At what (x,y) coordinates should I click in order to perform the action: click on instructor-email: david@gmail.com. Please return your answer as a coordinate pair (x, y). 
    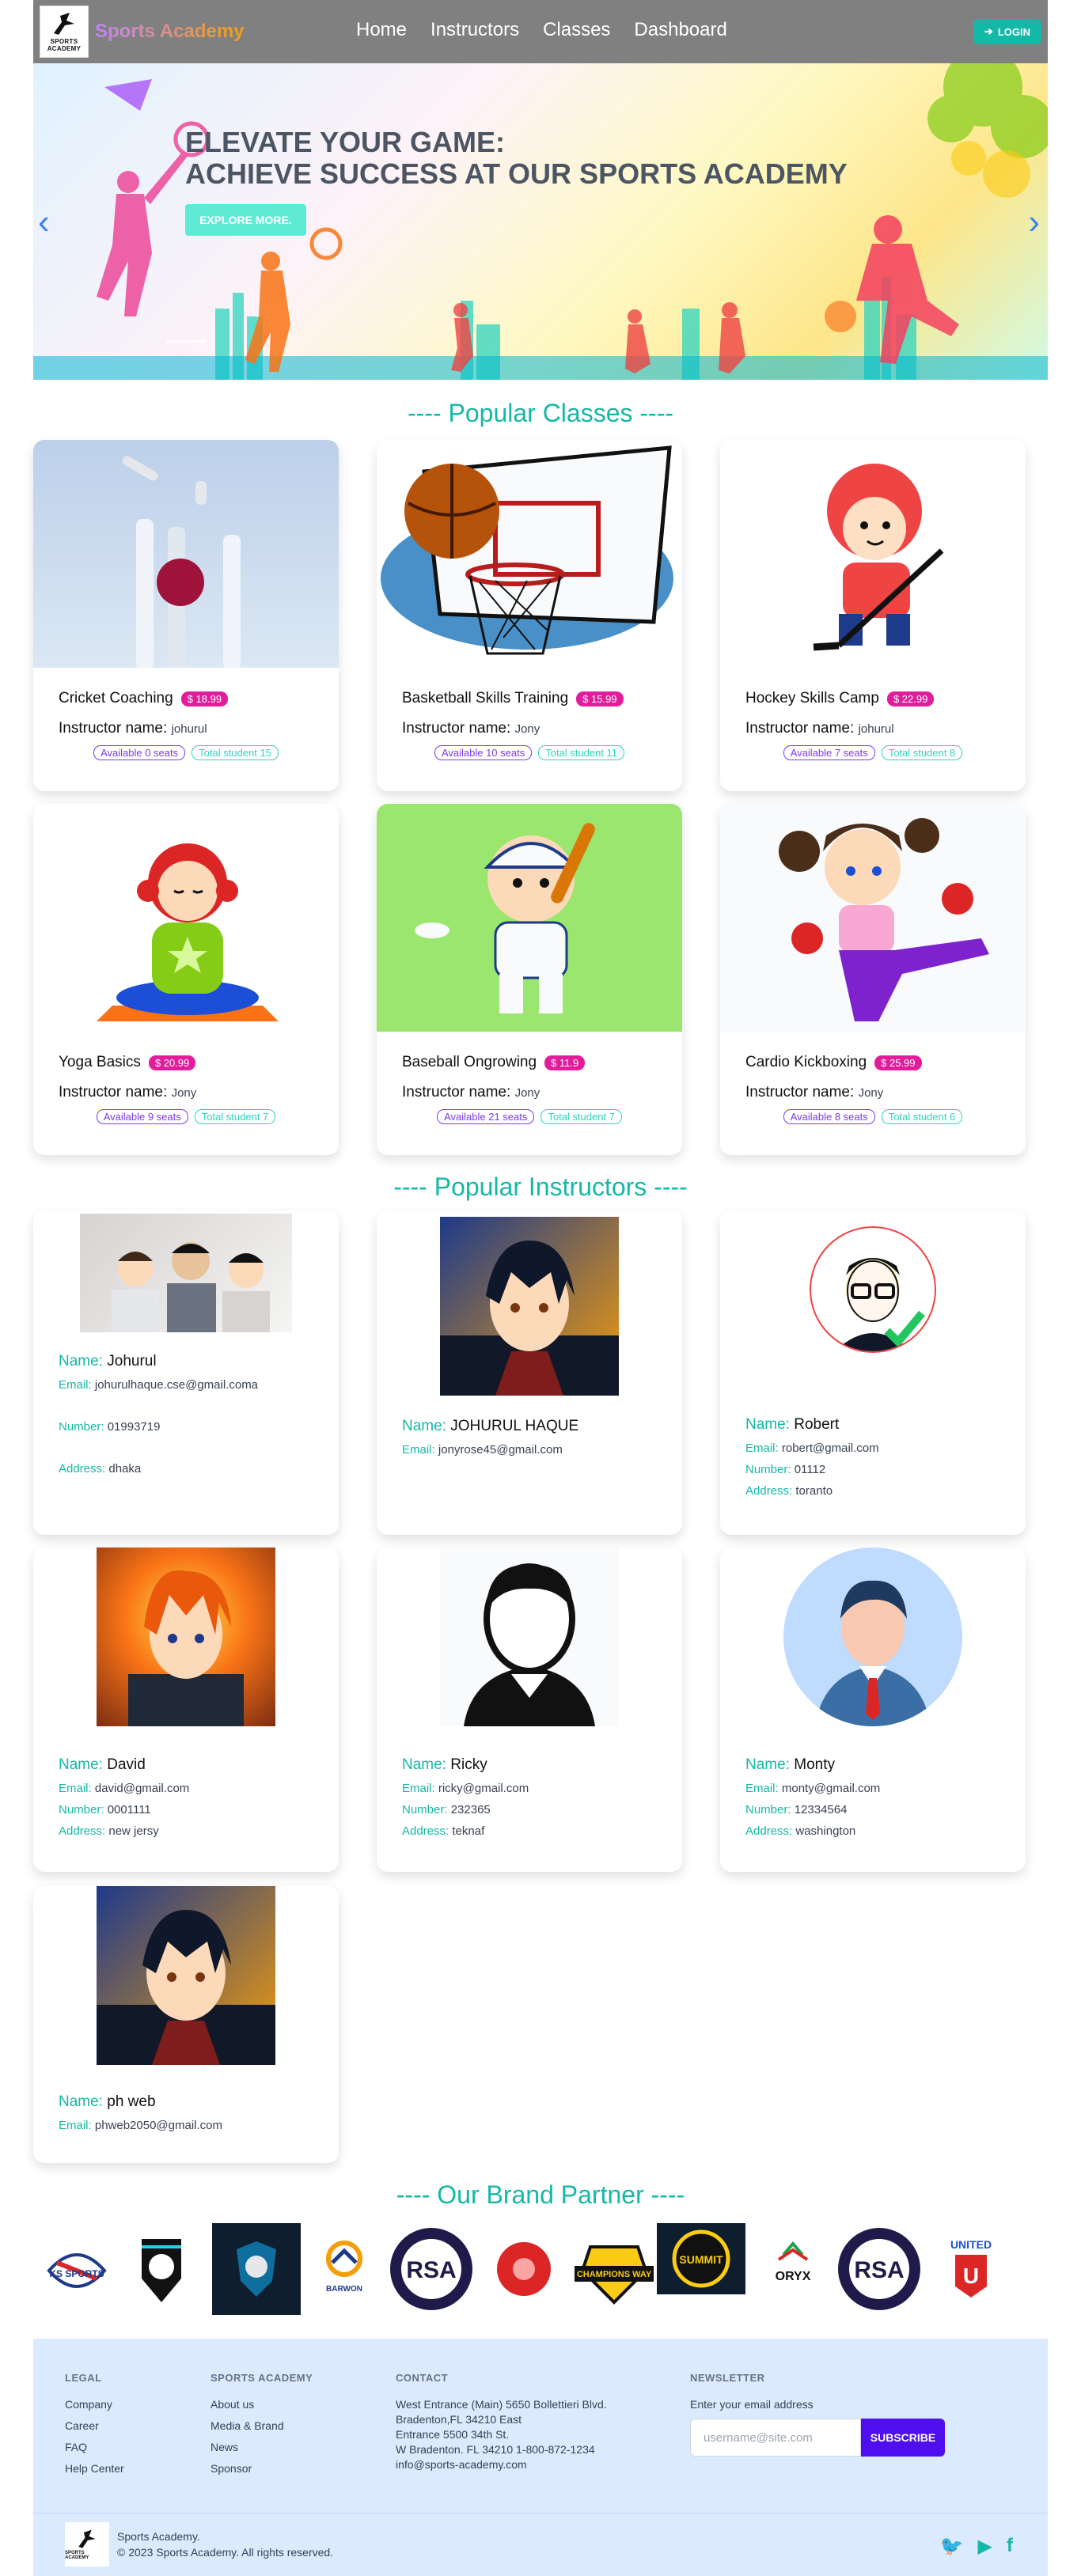
    Looking at the image, I should click on (142, 1789).